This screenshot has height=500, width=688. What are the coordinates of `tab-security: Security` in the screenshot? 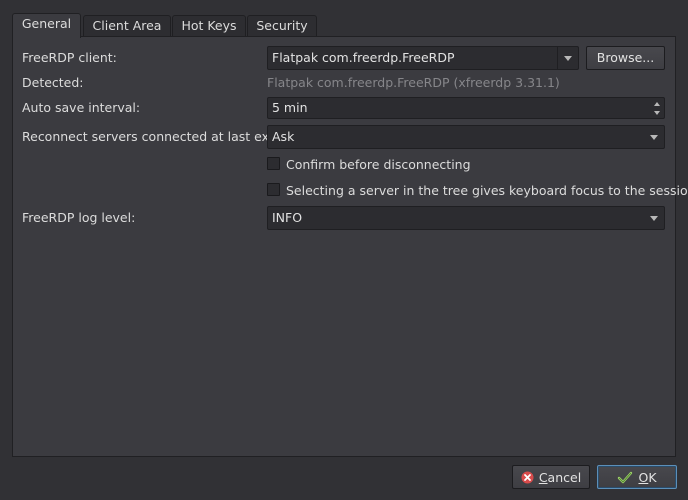 It's located at (282, 25).